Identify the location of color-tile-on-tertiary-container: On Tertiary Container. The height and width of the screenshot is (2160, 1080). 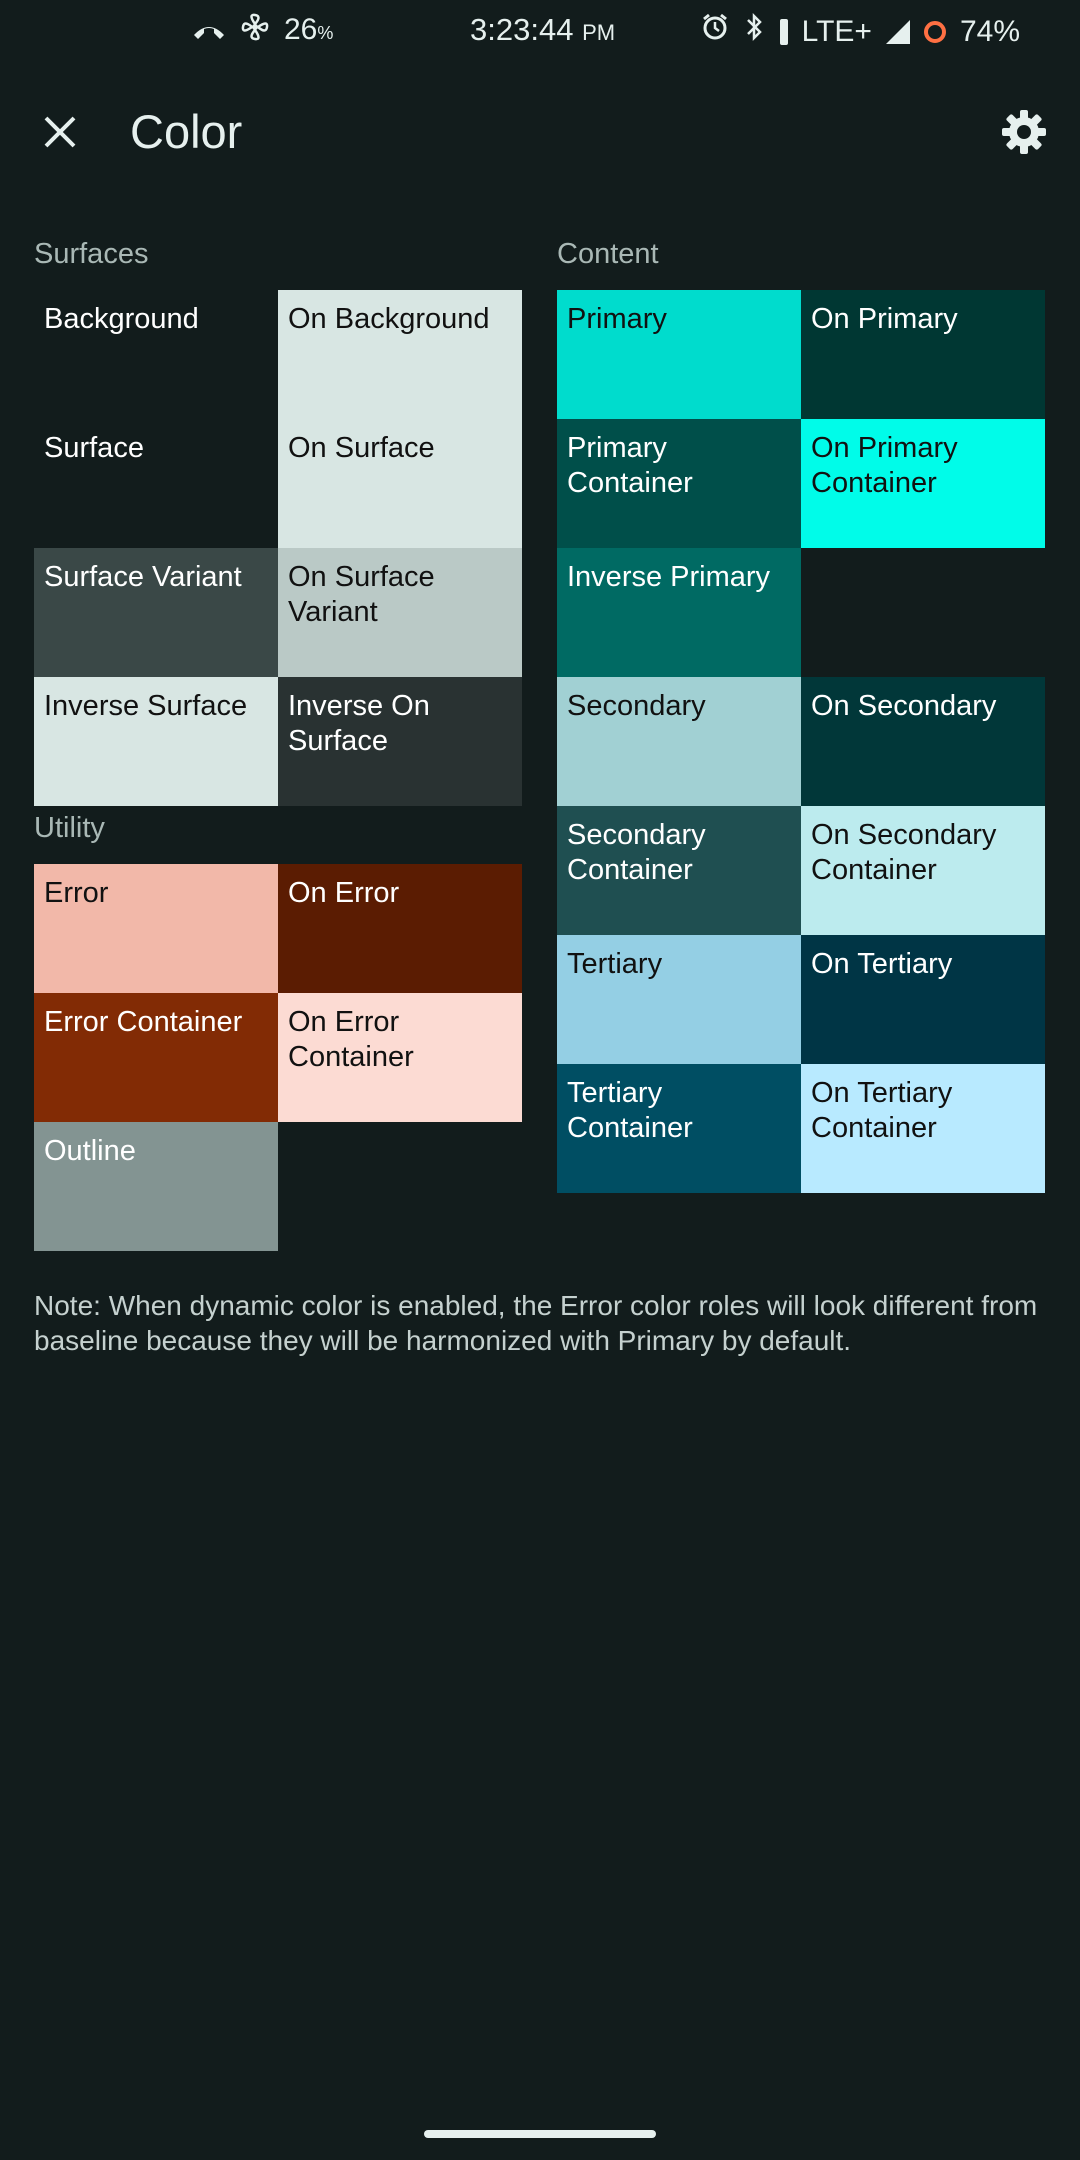
(923, 1128).